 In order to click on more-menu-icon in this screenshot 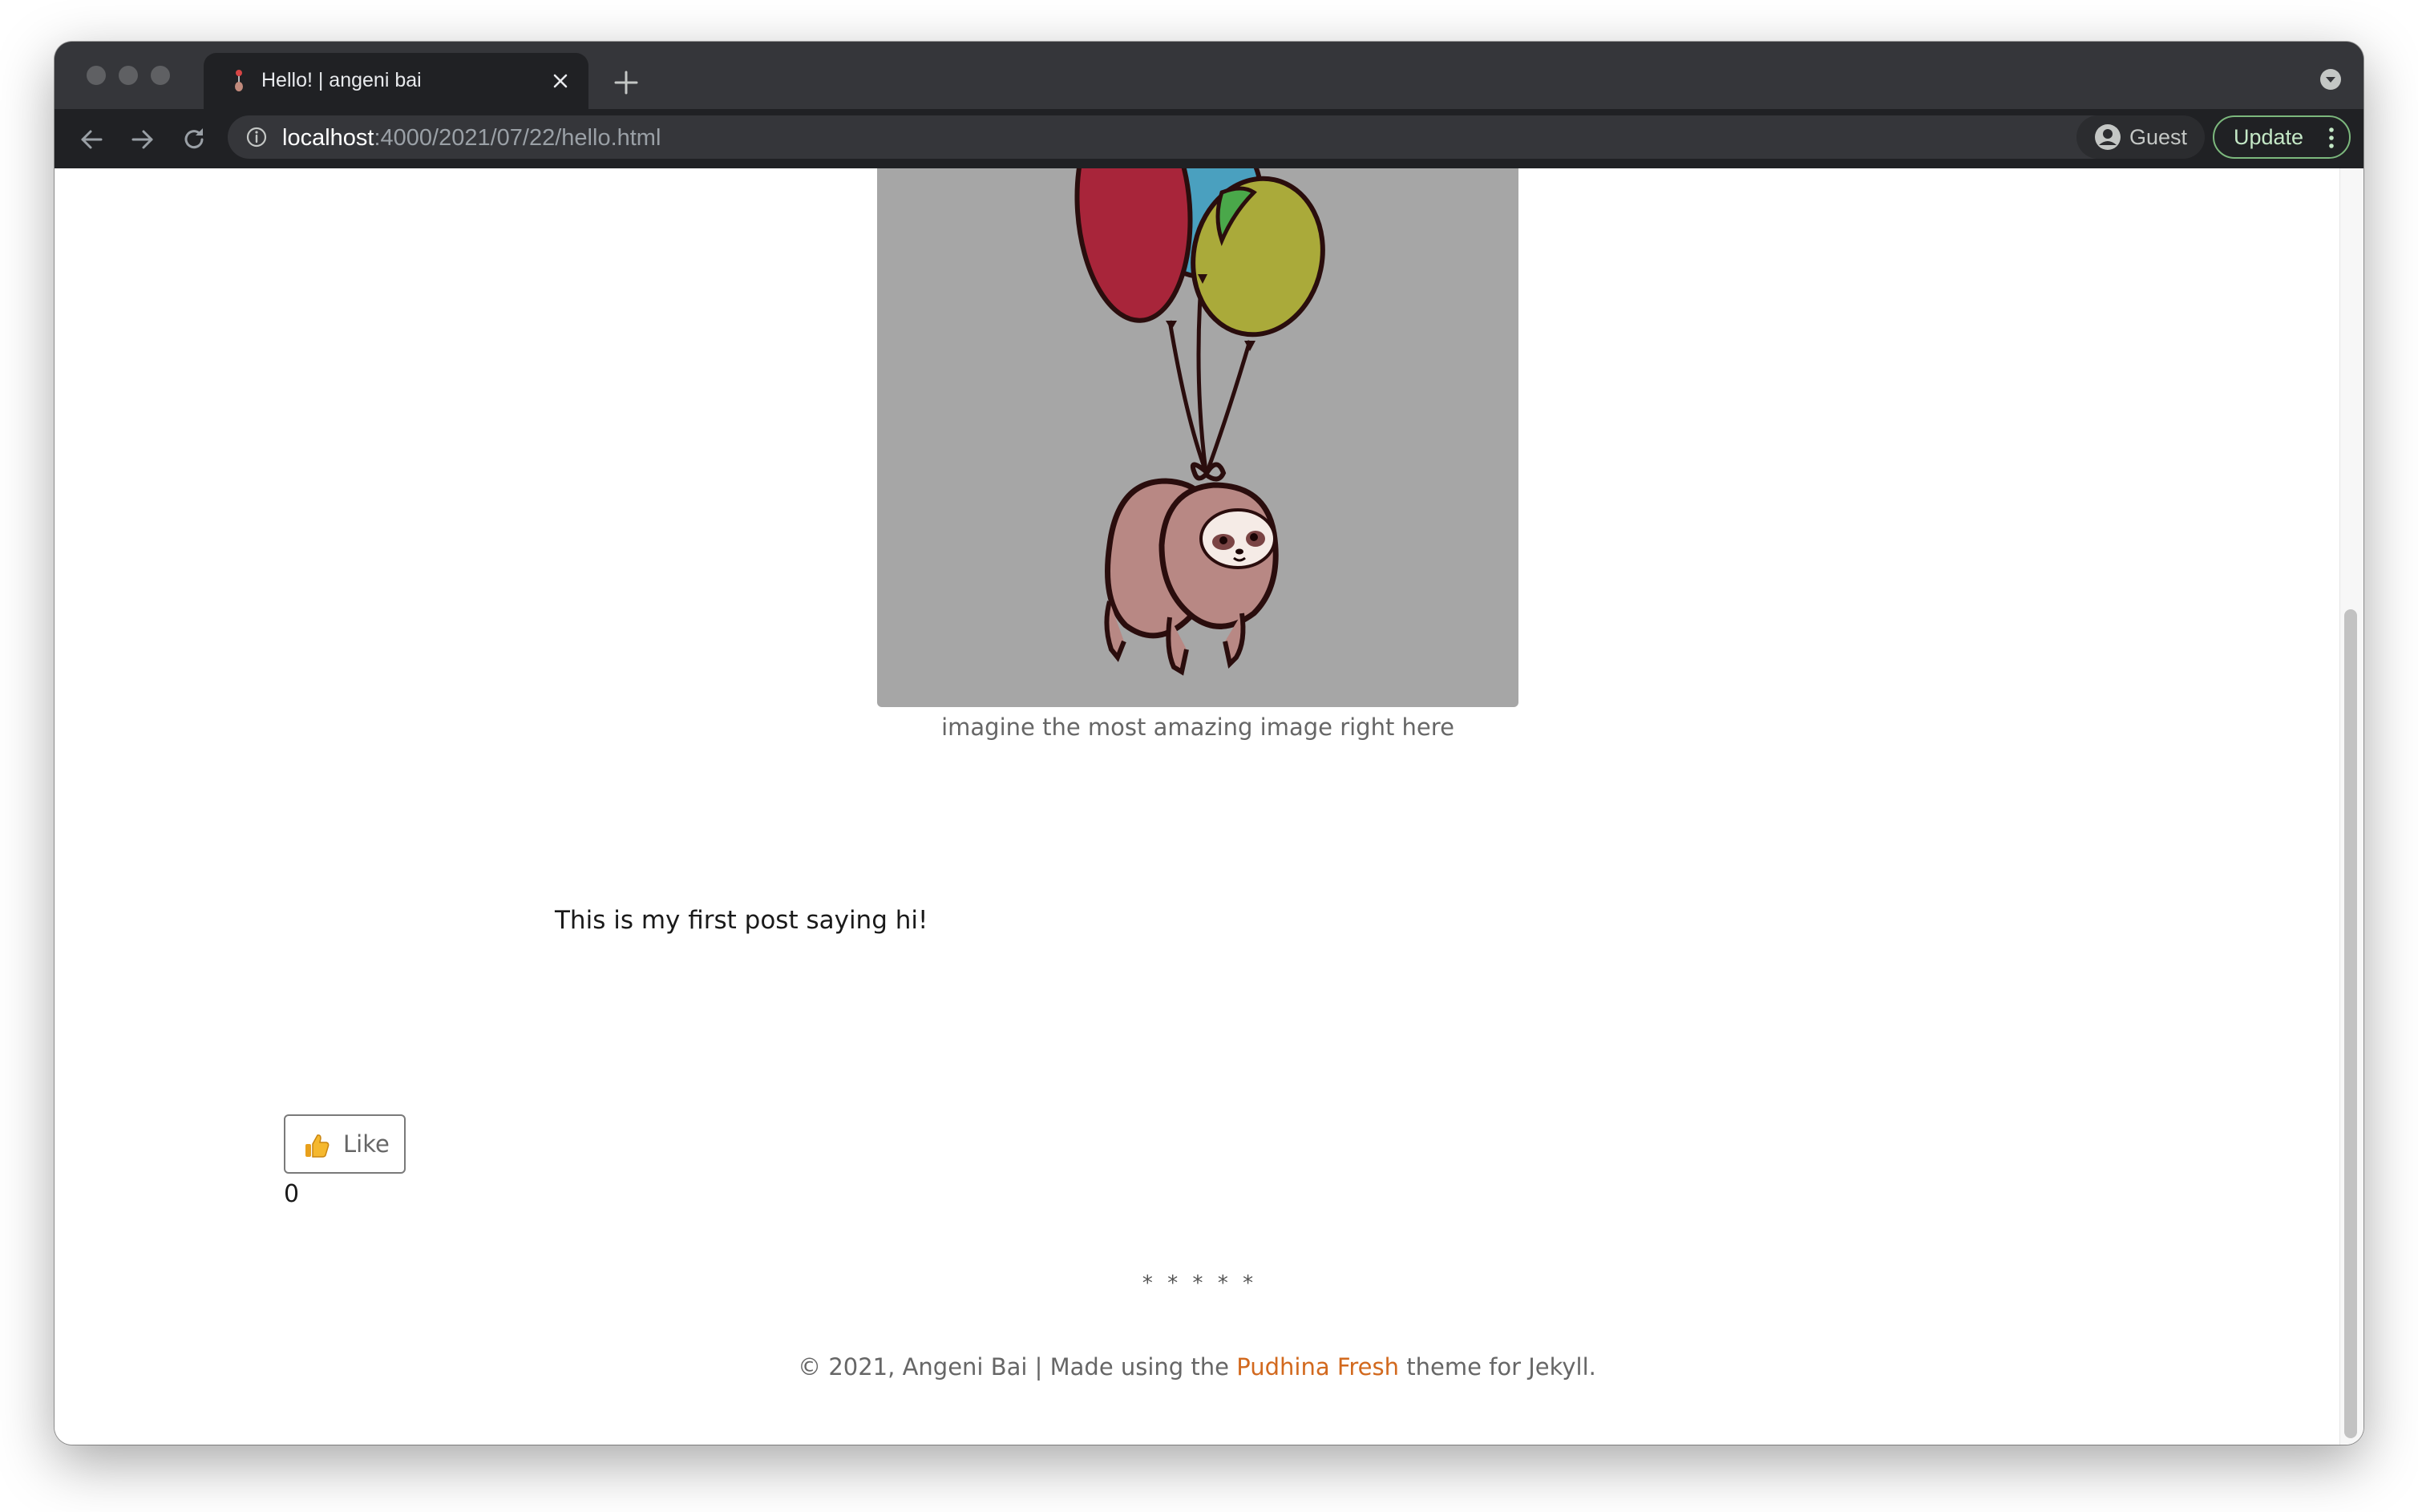, I will do `click(2331, 138)`.